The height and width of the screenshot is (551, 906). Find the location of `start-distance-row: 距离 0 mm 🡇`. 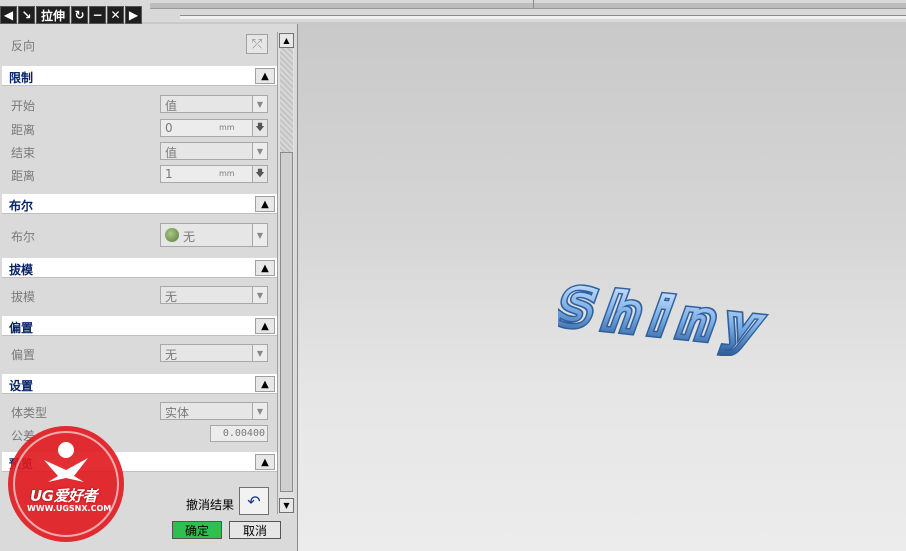

start-distance-row: 距离 0 mm 🡇 is located at coordinates (141, 128).